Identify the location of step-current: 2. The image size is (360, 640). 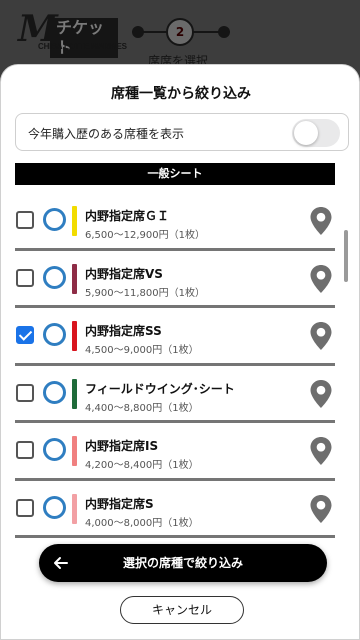
(180, 32).